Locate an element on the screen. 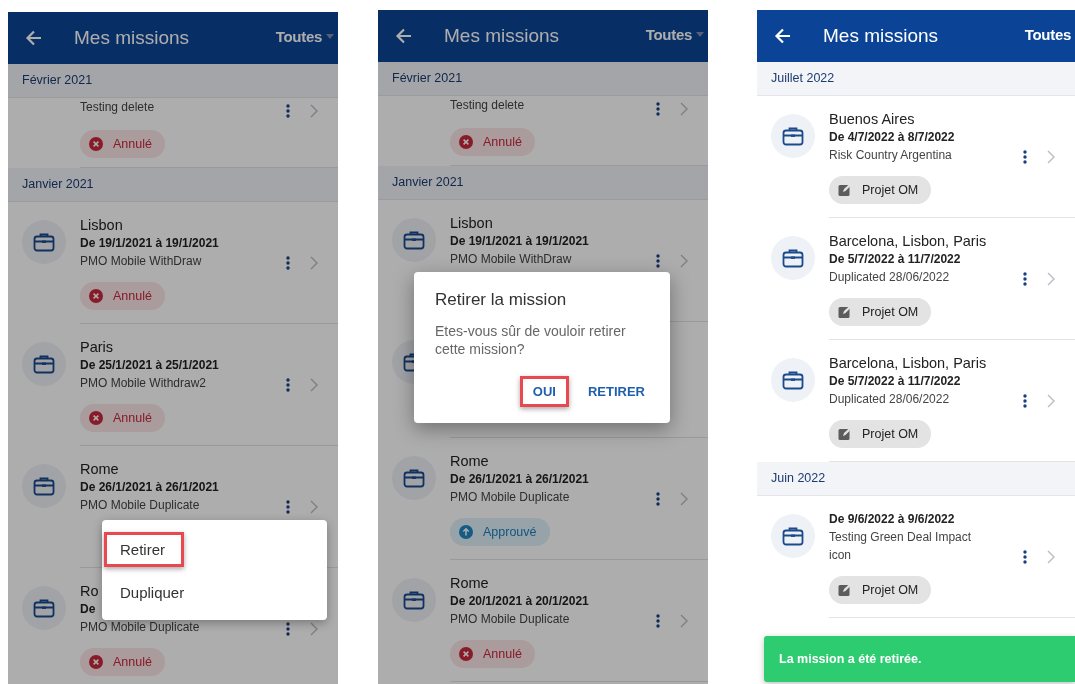  dialog-title: Retirer la mission is located at coordinates (501, 300).